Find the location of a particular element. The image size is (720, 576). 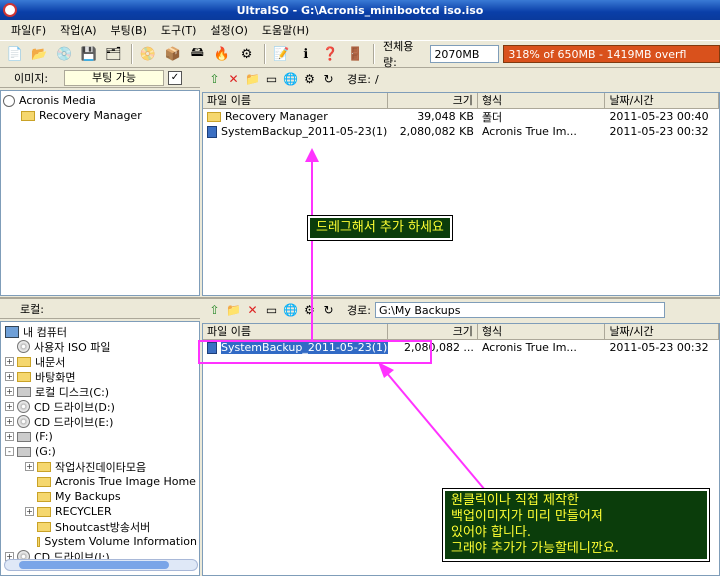

note-line: 그래야 추가가 가능할테니깐요. is located at coordinates (535, 548).